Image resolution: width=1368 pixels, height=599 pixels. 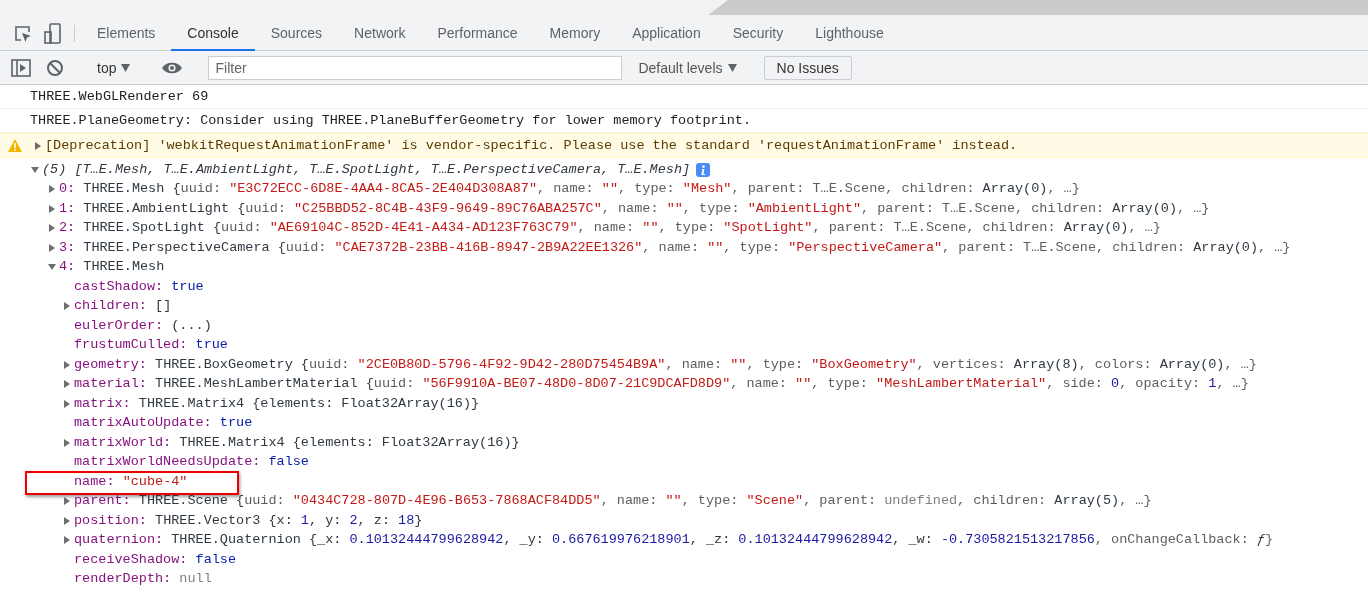 What do you see at coordinates (15, 145) in the screenshot?
I see `warning-icon` at bounding box center [15, 145].